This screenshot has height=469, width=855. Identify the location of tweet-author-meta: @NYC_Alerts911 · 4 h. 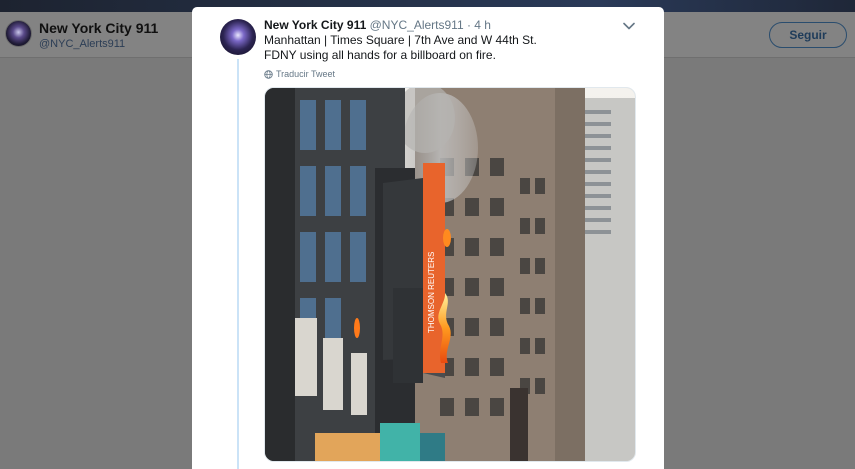
(430, 25).